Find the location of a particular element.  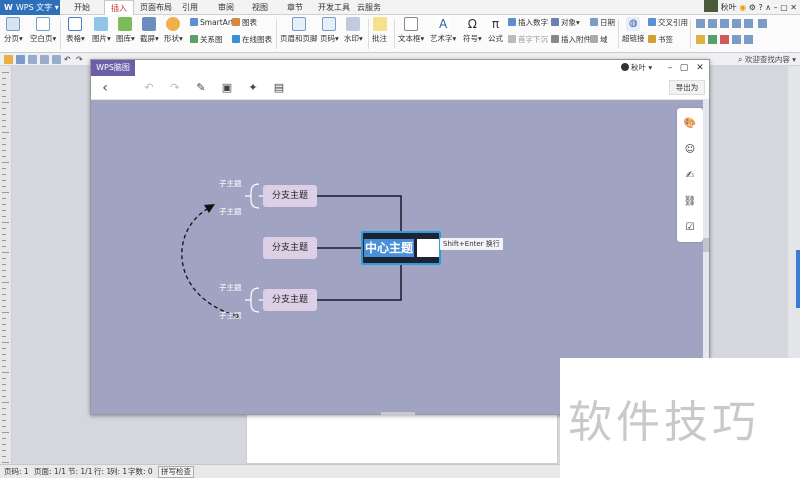

subtopic-3: 子主题 is located at coordinates (230, 287).